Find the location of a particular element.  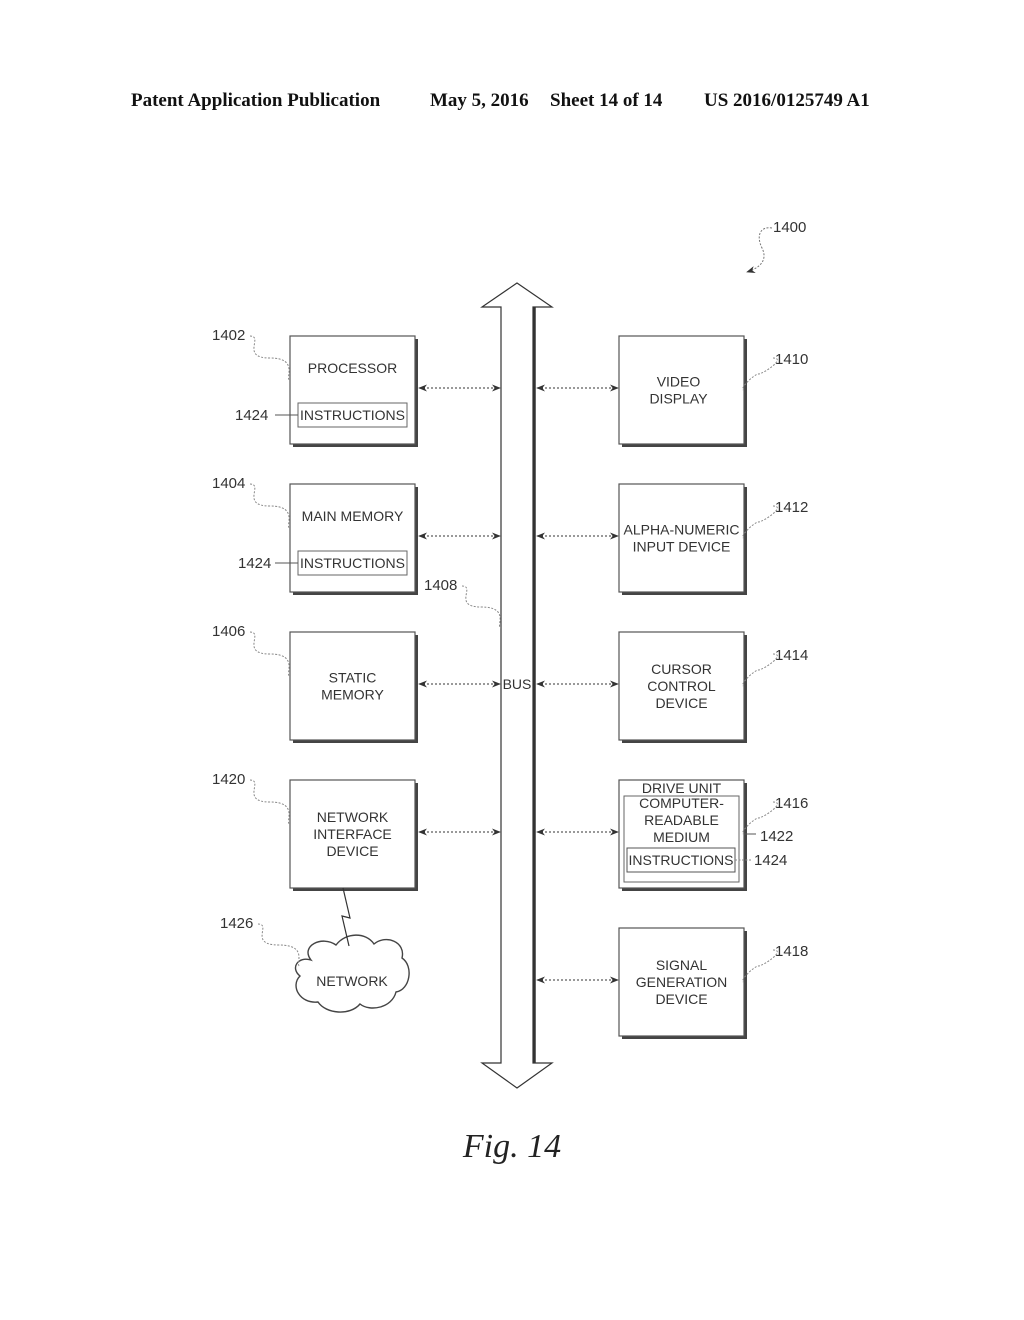

block-video-display-ref-leader is located at coordinates (760, 374).